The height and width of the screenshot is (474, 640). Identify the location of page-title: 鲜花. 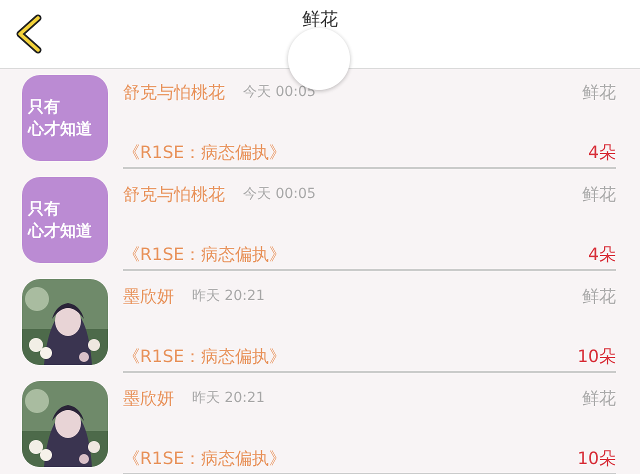
(320, 19).